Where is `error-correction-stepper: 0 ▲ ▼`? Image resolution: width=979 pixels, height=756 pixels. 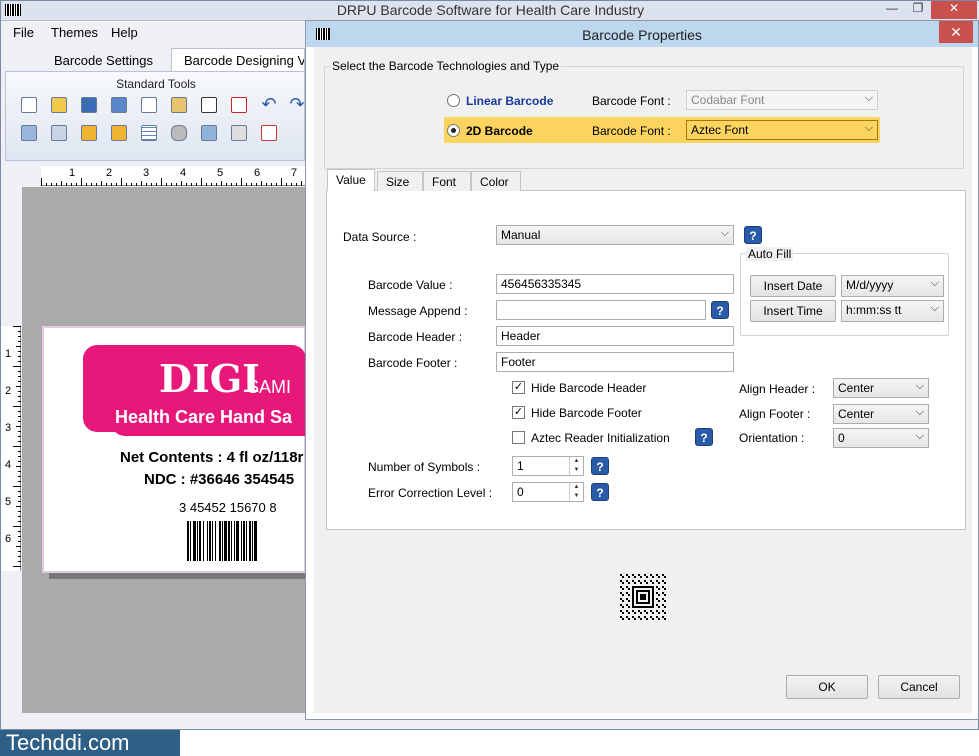
error-correction-stepper: 0 ▲ ▼ is located at coordinates (548, 492).